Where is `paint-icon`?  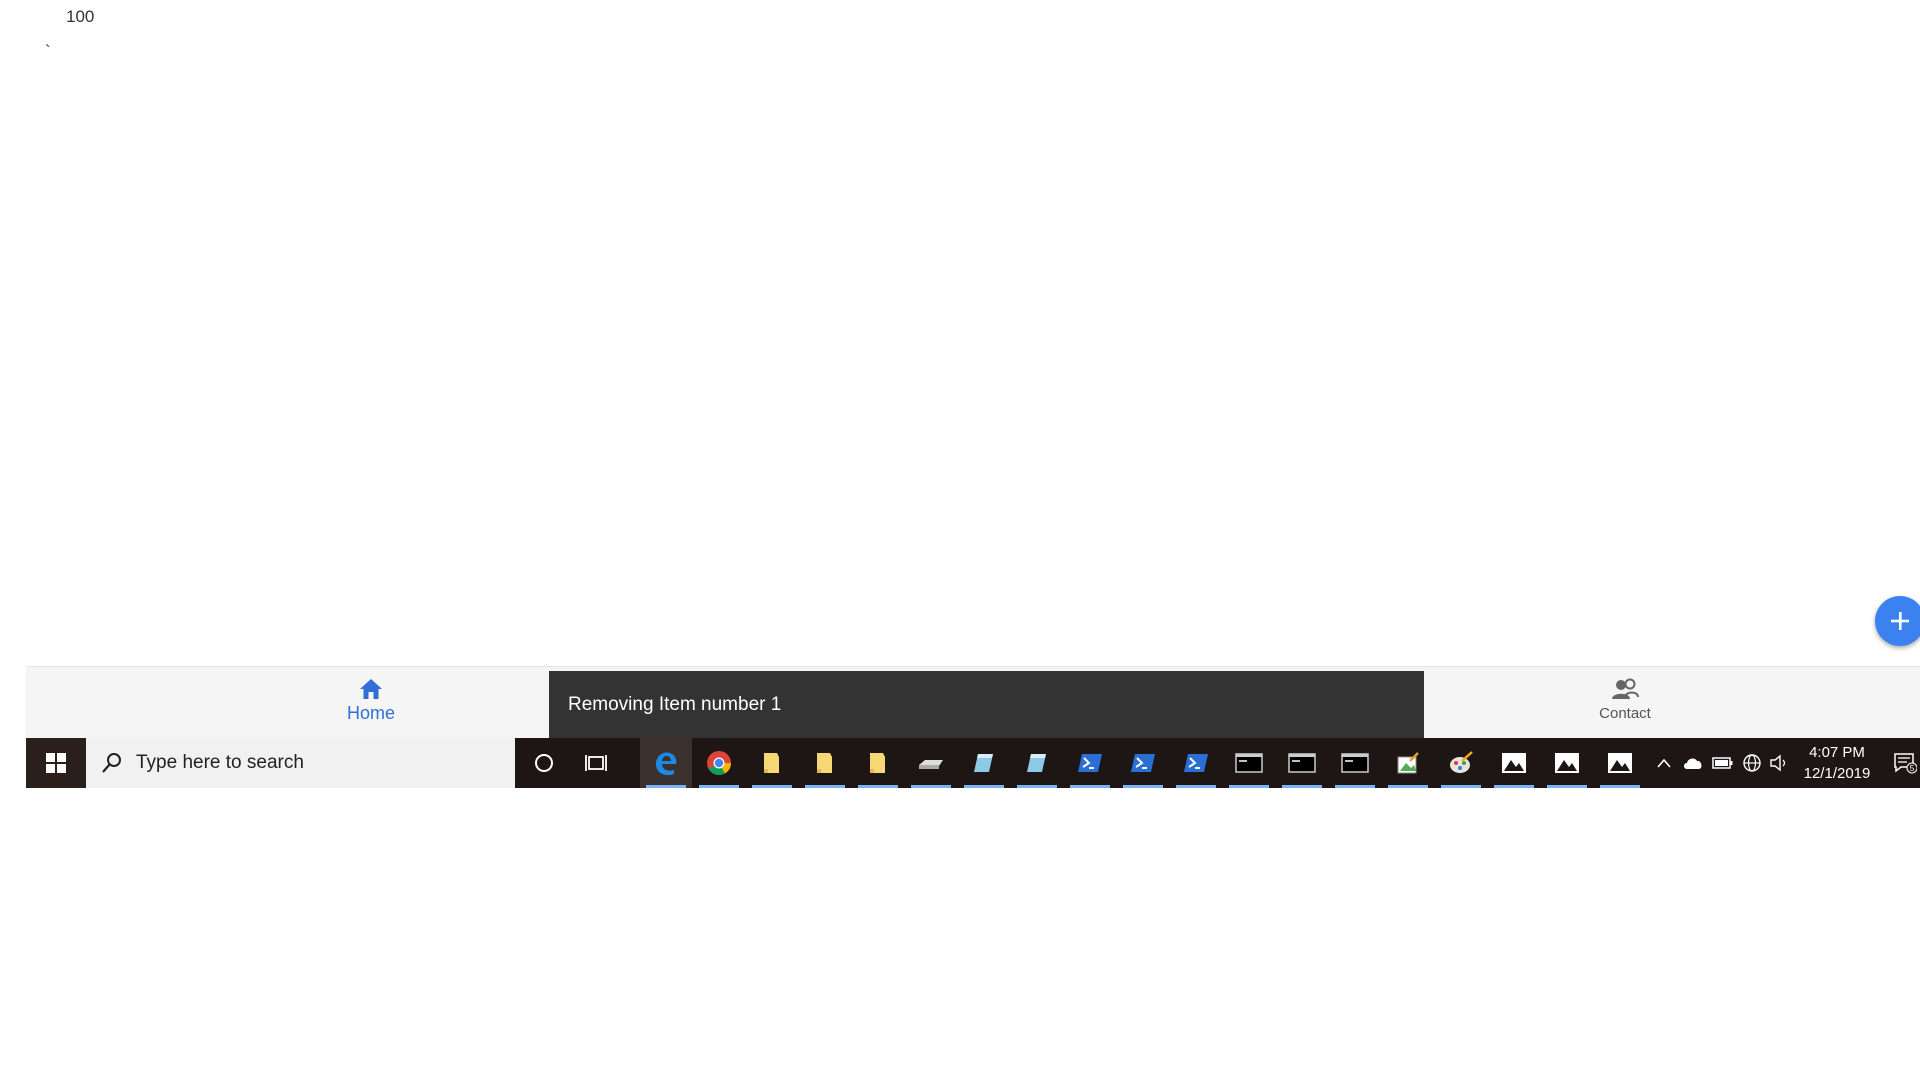 paint-icon is located at coordinates (1408, 763).